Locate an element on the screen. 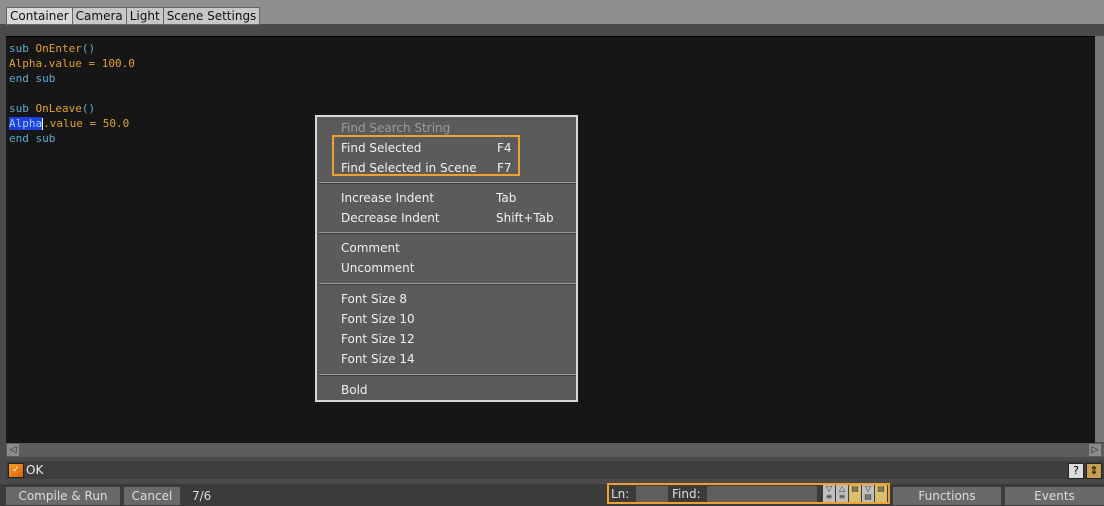 The width and height of the screenshot is (1104, 506). ok-status-icon: ✓ is located at coordinates (16, 470).